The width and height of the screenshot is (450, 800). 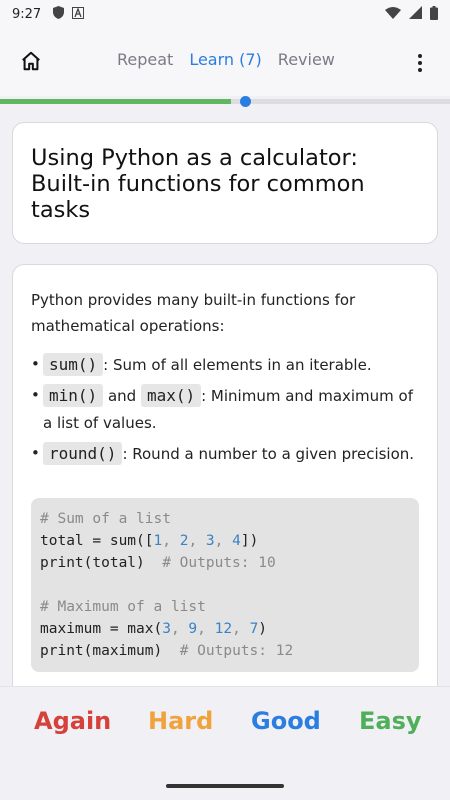 I want to click on inline-code: sum(), so click(x=73, y=364).